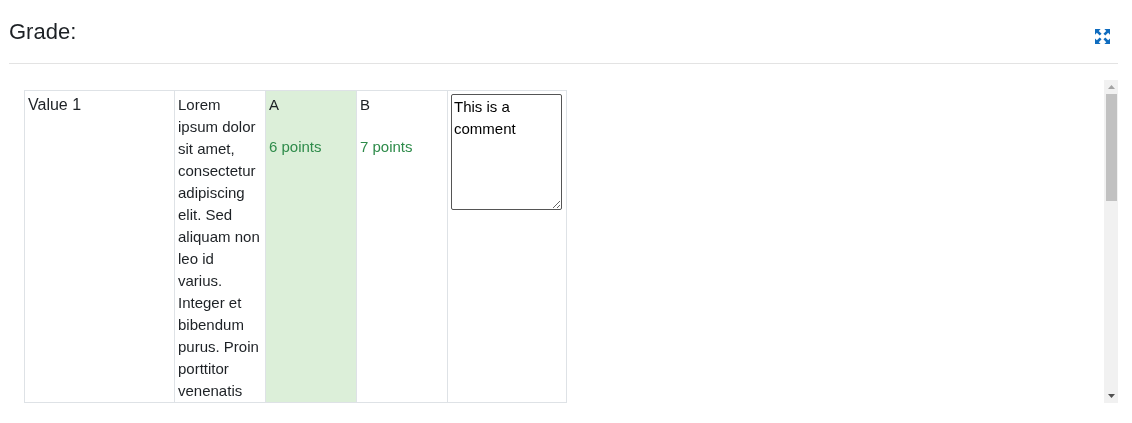  Describe the element at coordinates (506, 152) in the screenshot. I see `comment-field: This is a comment` at that location.